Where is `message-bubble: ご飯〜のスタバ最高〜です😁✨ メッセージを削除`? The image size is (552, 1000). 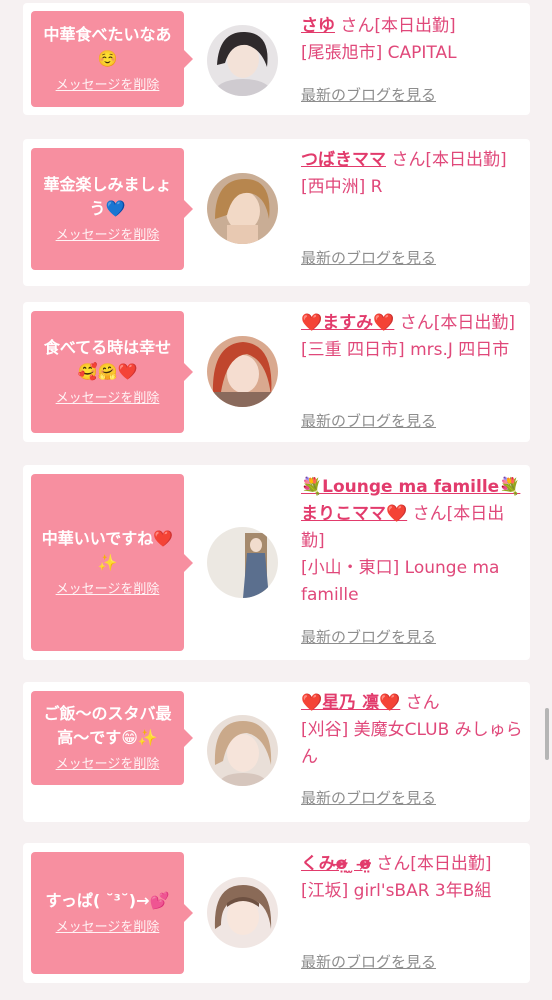 message-bubble: ご飯〜のスタバ最高〜です😁✨ メッセージを削除 is located at coordinates (112, 738).